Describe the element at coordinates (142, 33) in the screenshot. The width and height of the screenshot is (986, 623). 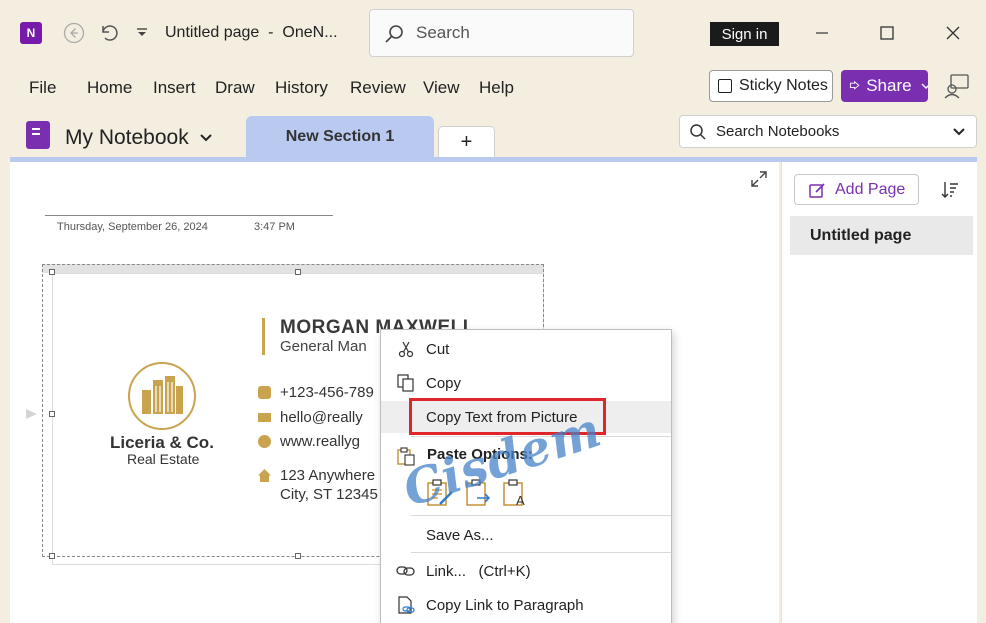
I see `customize-toolbar-icon` at that location.